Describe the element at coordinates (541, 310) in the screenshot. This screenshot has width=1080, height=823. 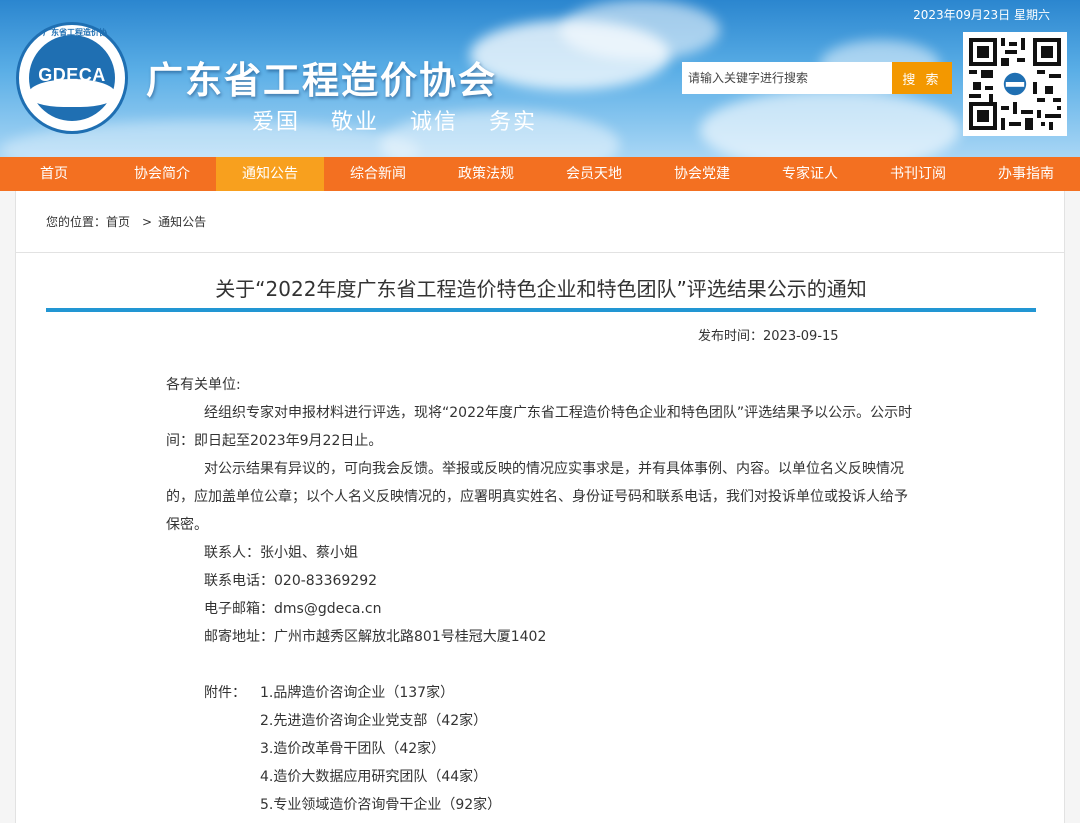
I see `title-divider` at that location.